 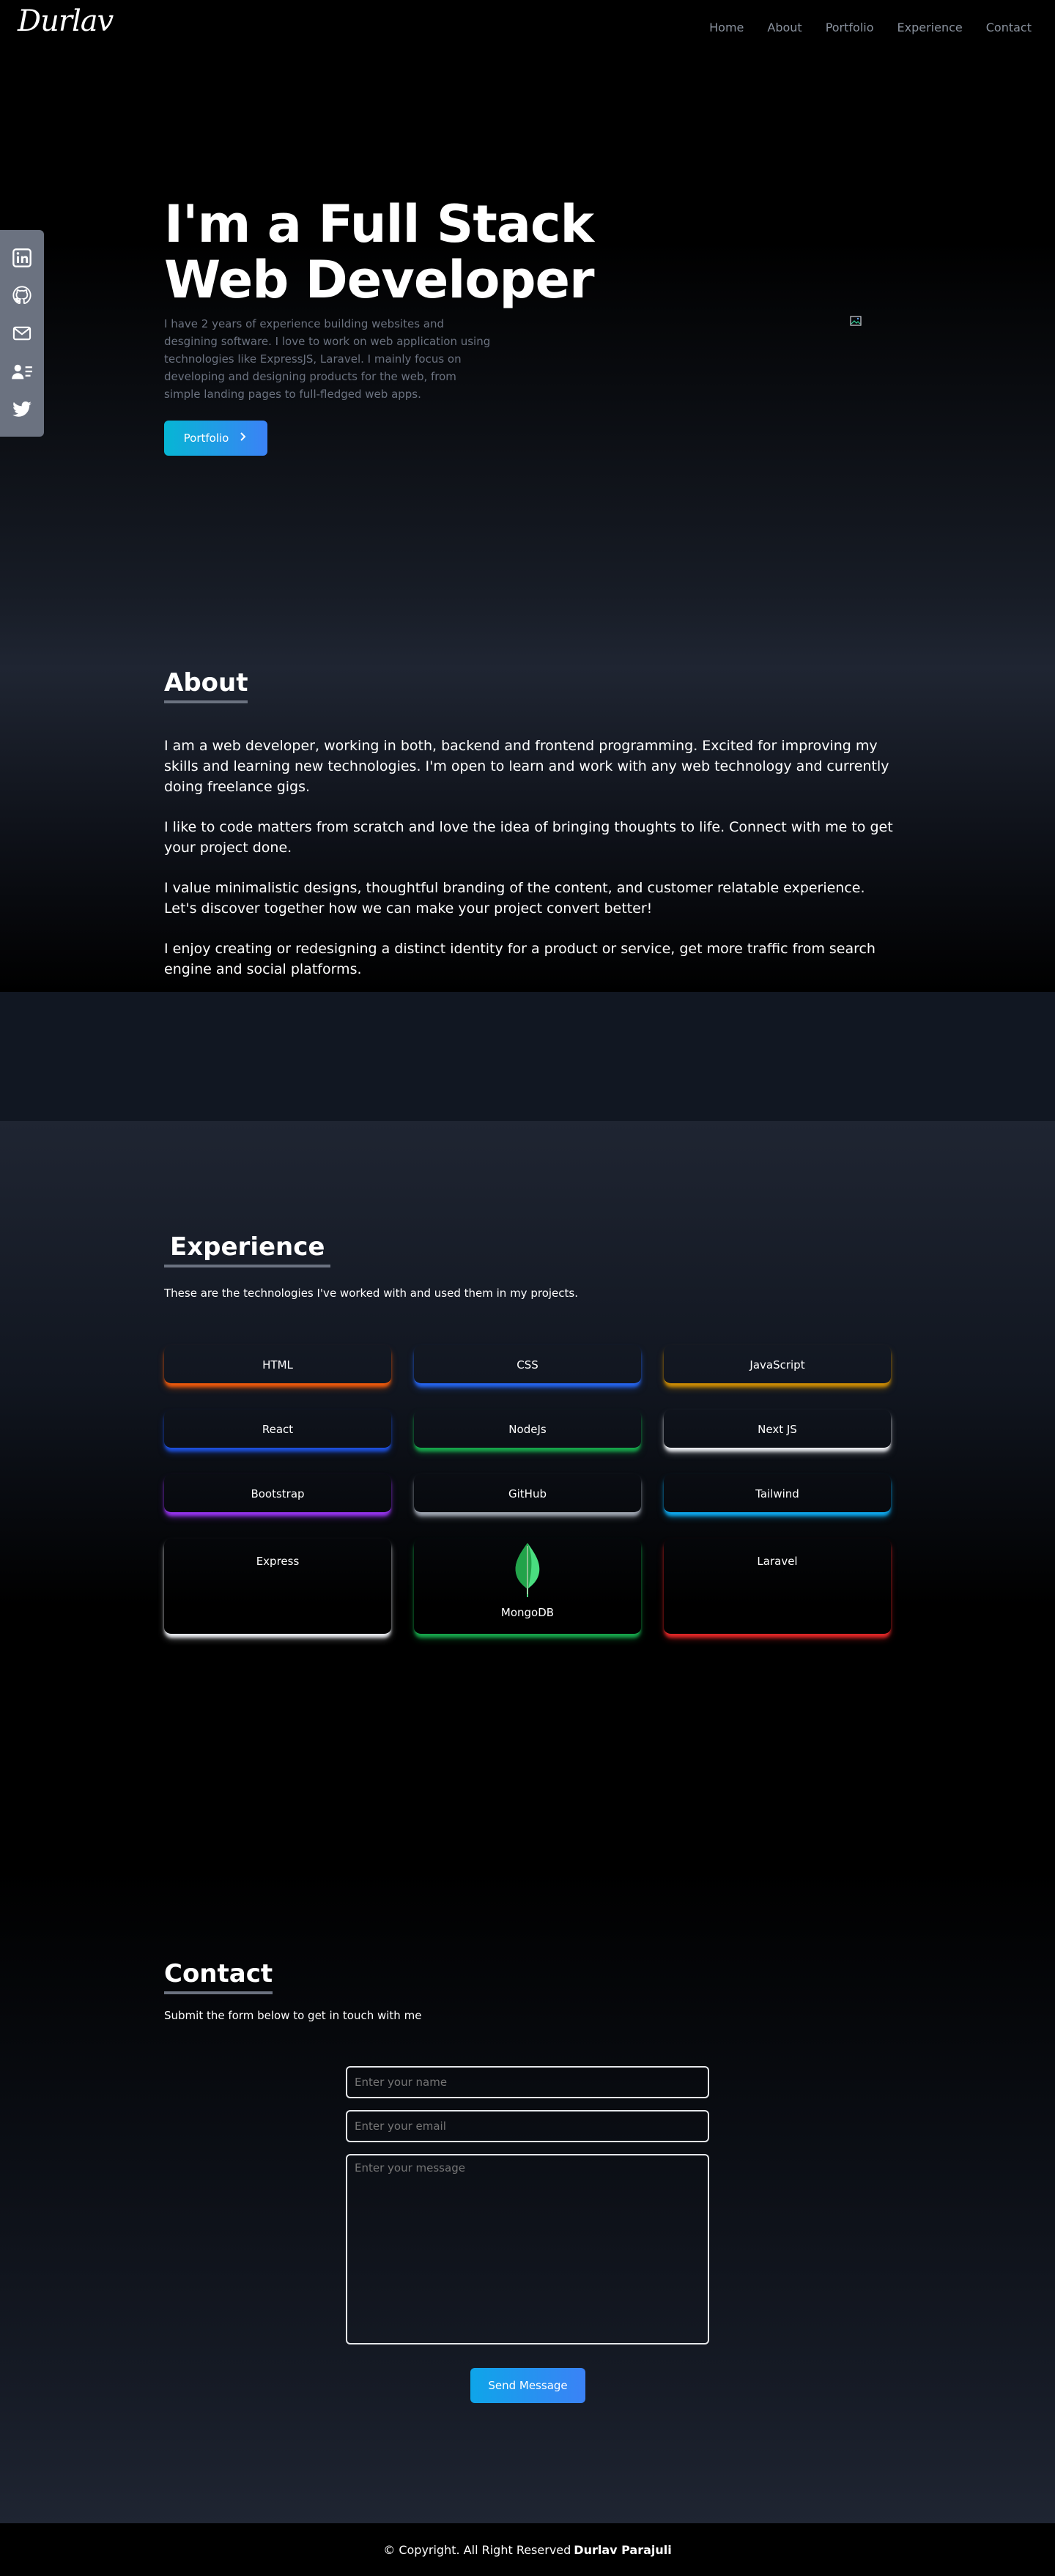 What do you see at coordinates (527, 1612) in the screenshot?
I see `tech-card-label: MongoDB` at bounding box center [527, 1612].